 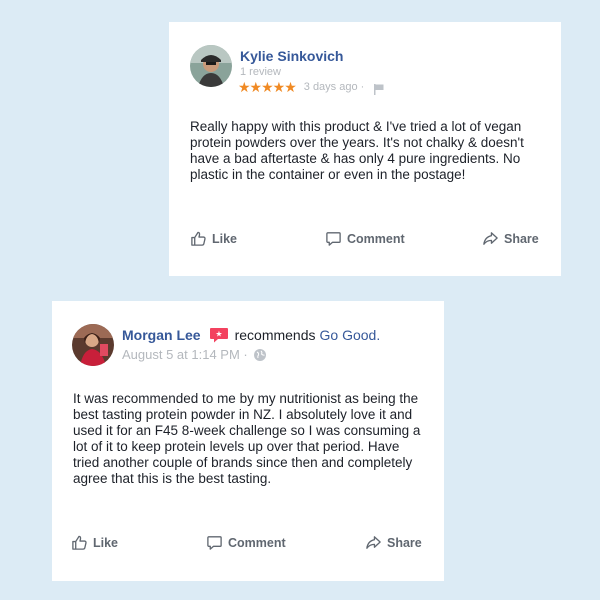 What do you see at coordinates (260, 72) in the screenshot?
I see `review-count: 1 review` at bounding box center [260, 72].